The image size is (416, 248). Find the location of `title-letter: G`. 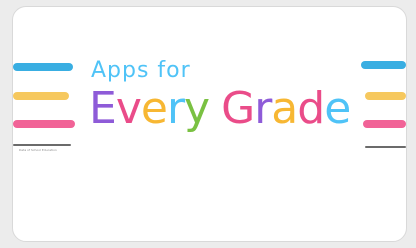

title-letter: G is located at coordinates (238, 108).